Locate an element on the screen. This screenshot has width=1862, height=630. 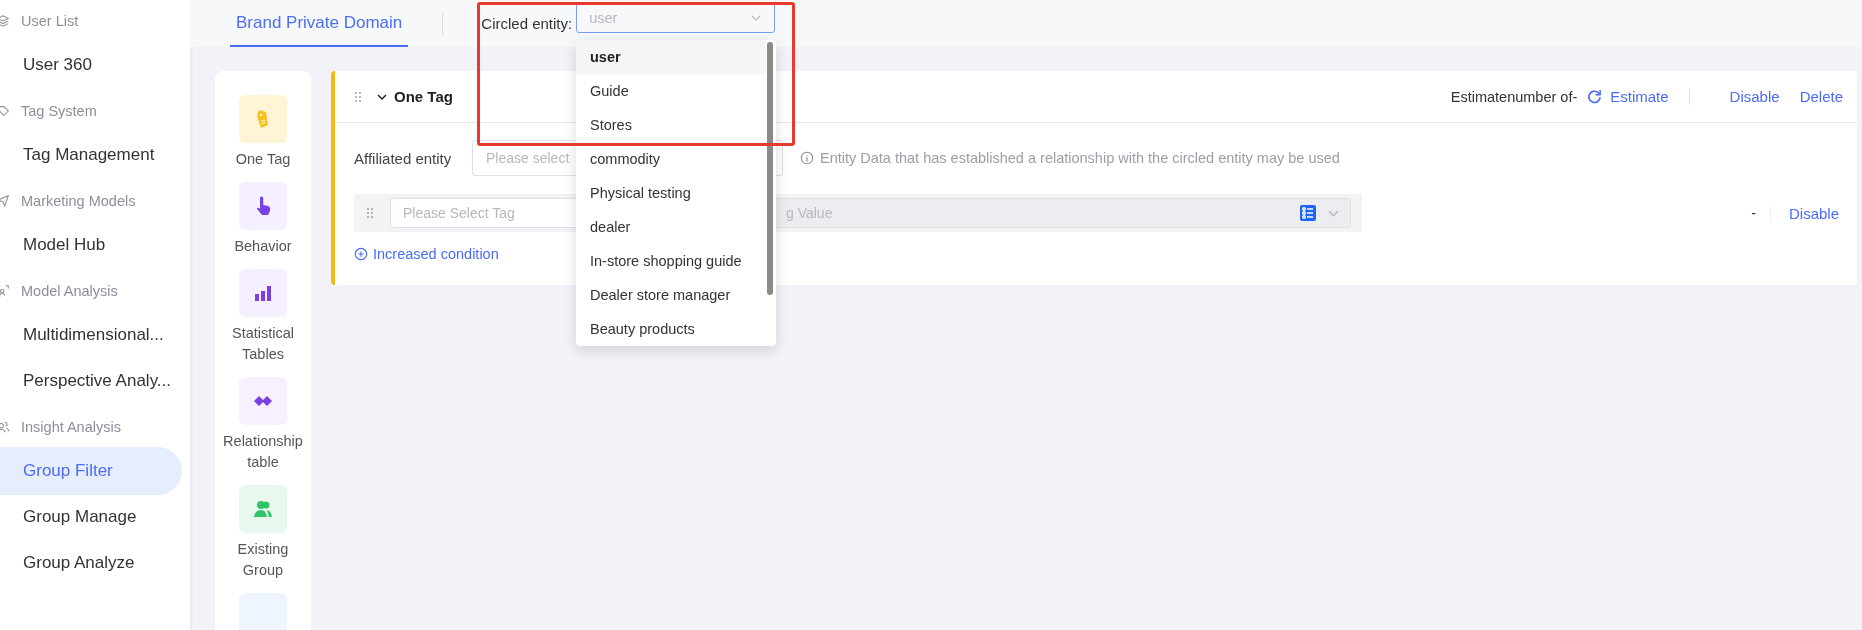
sidebar-item: Group Manage is located at coordinates (91, 517).